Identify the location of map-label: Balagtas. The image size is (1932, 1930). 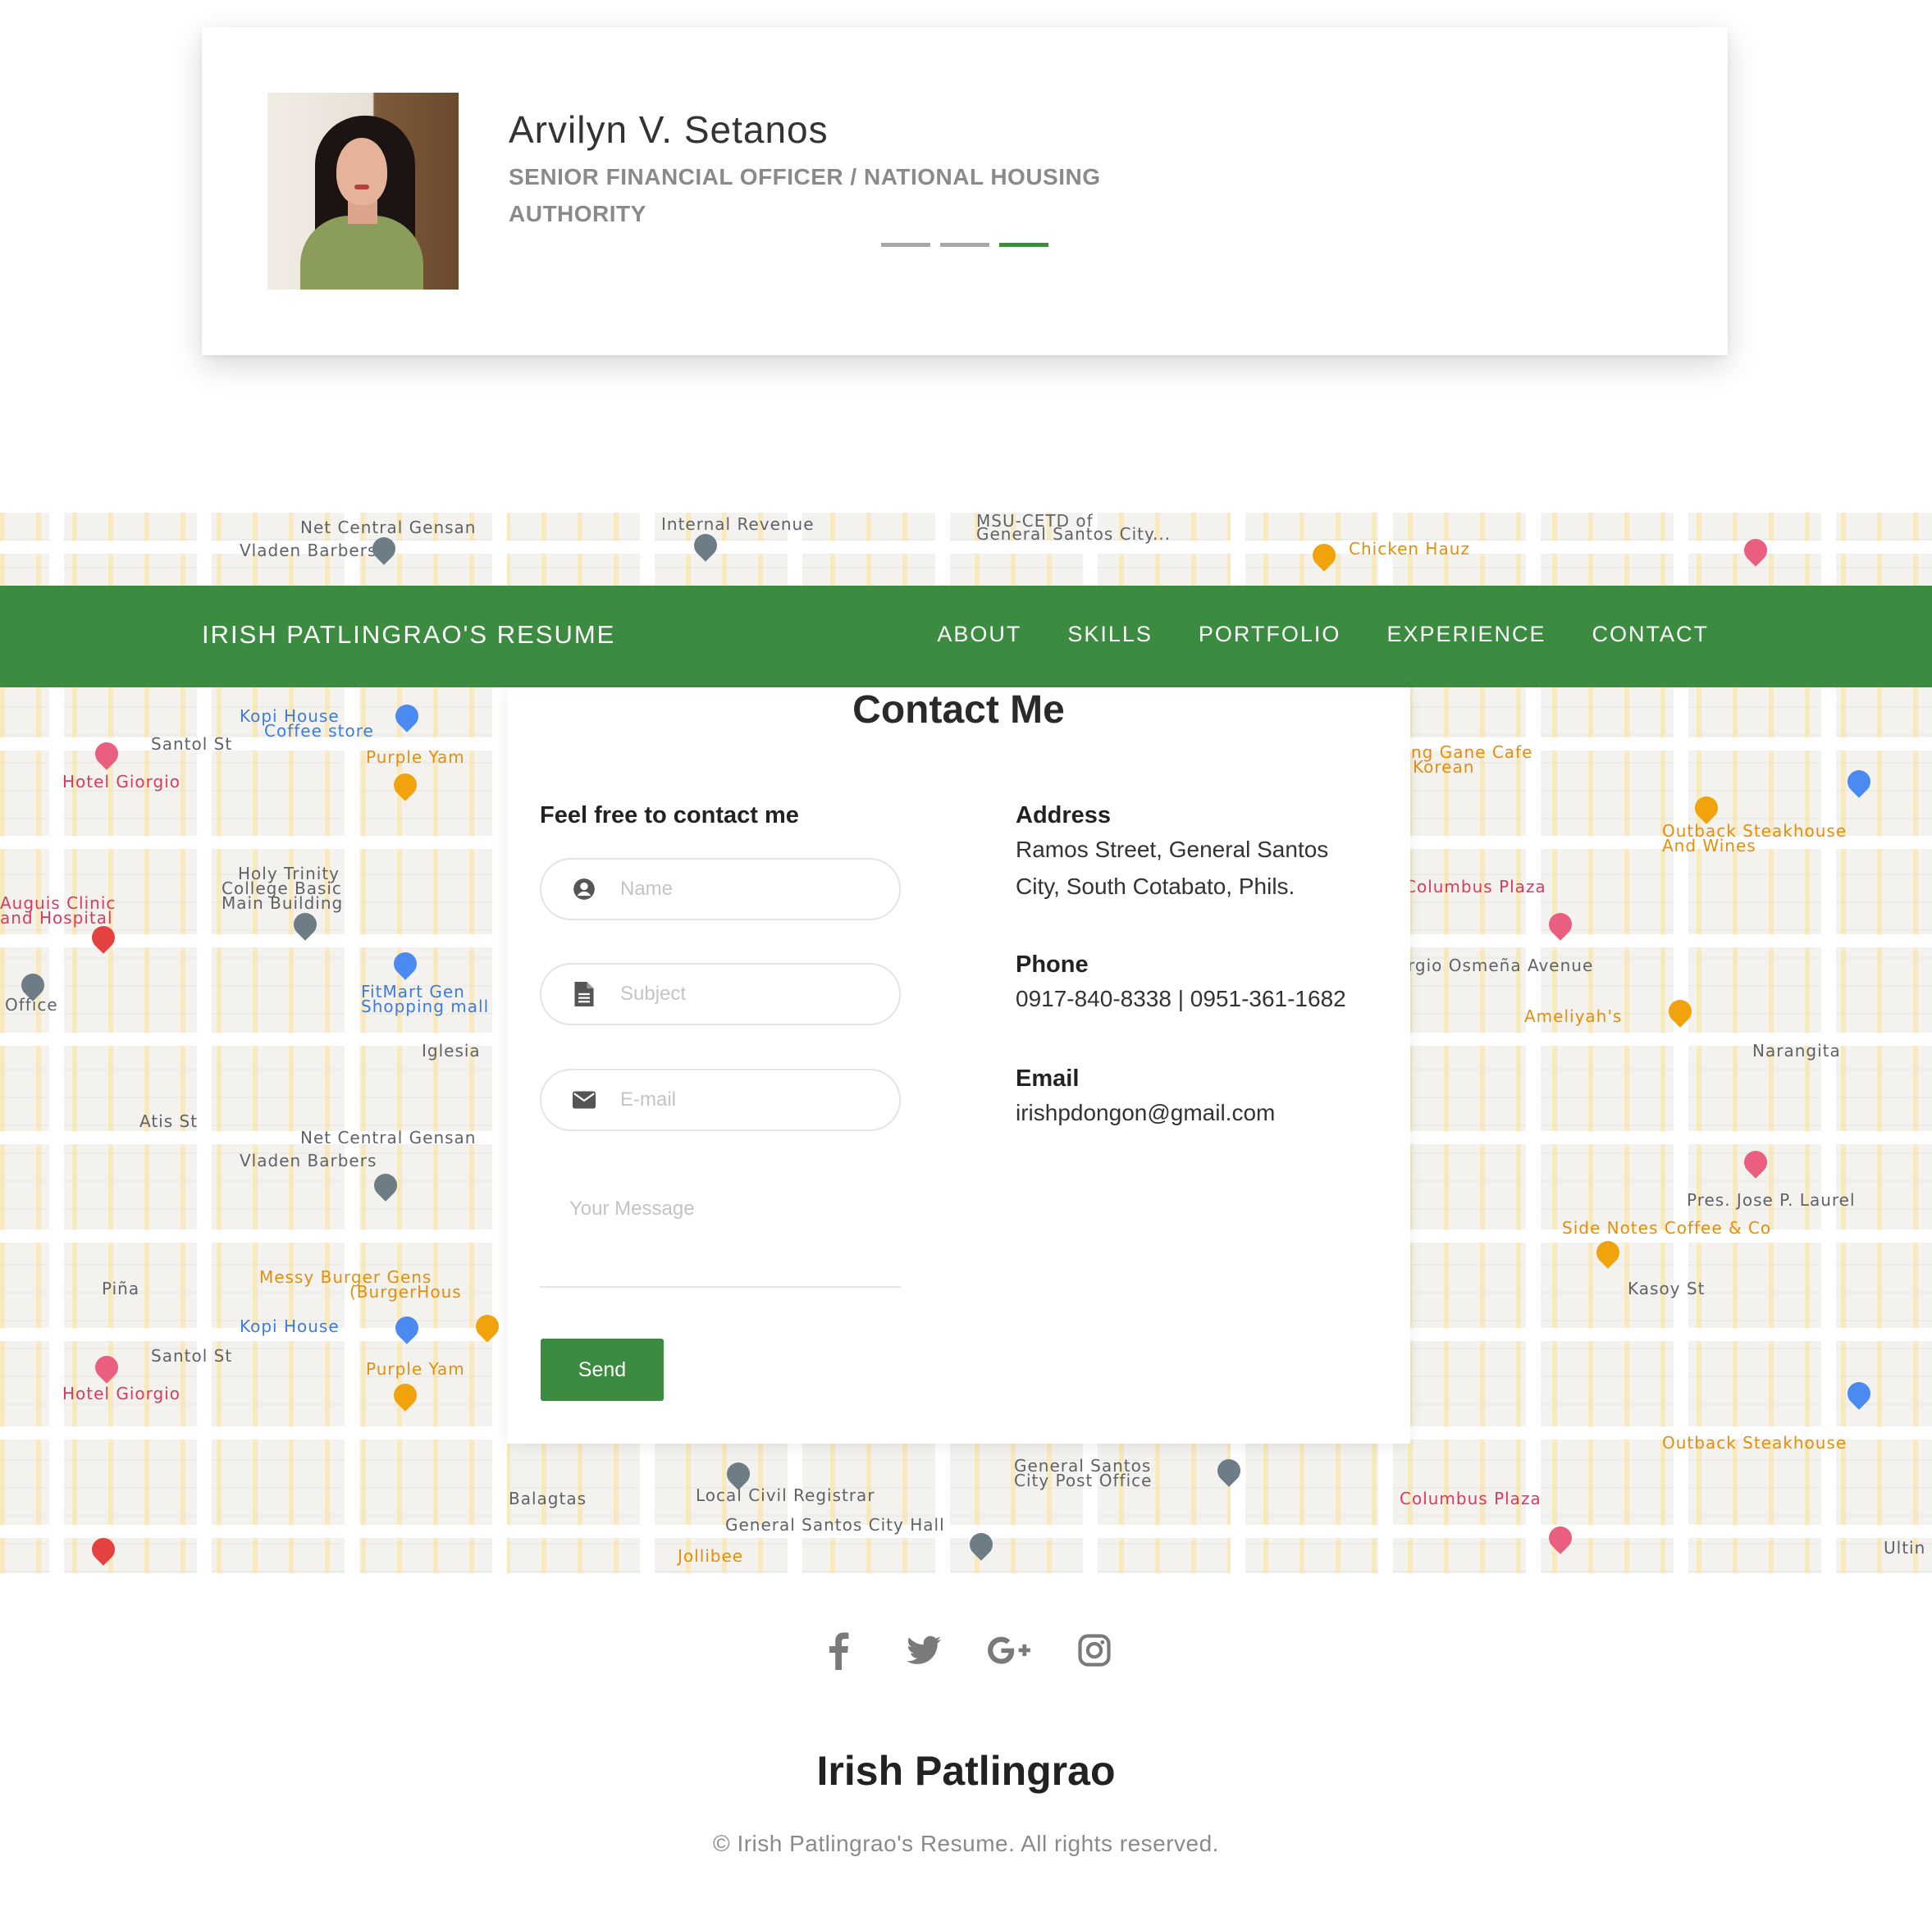
(548, 1499).